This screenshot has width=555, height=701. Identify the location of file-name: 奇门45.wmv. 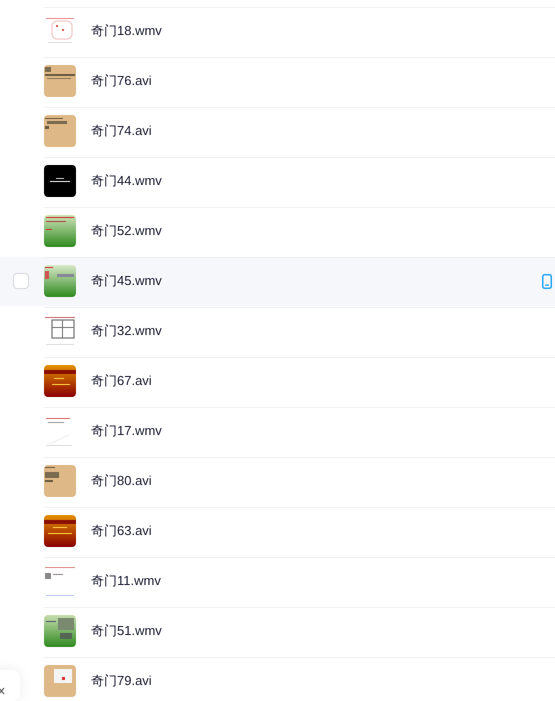
(126, 281).